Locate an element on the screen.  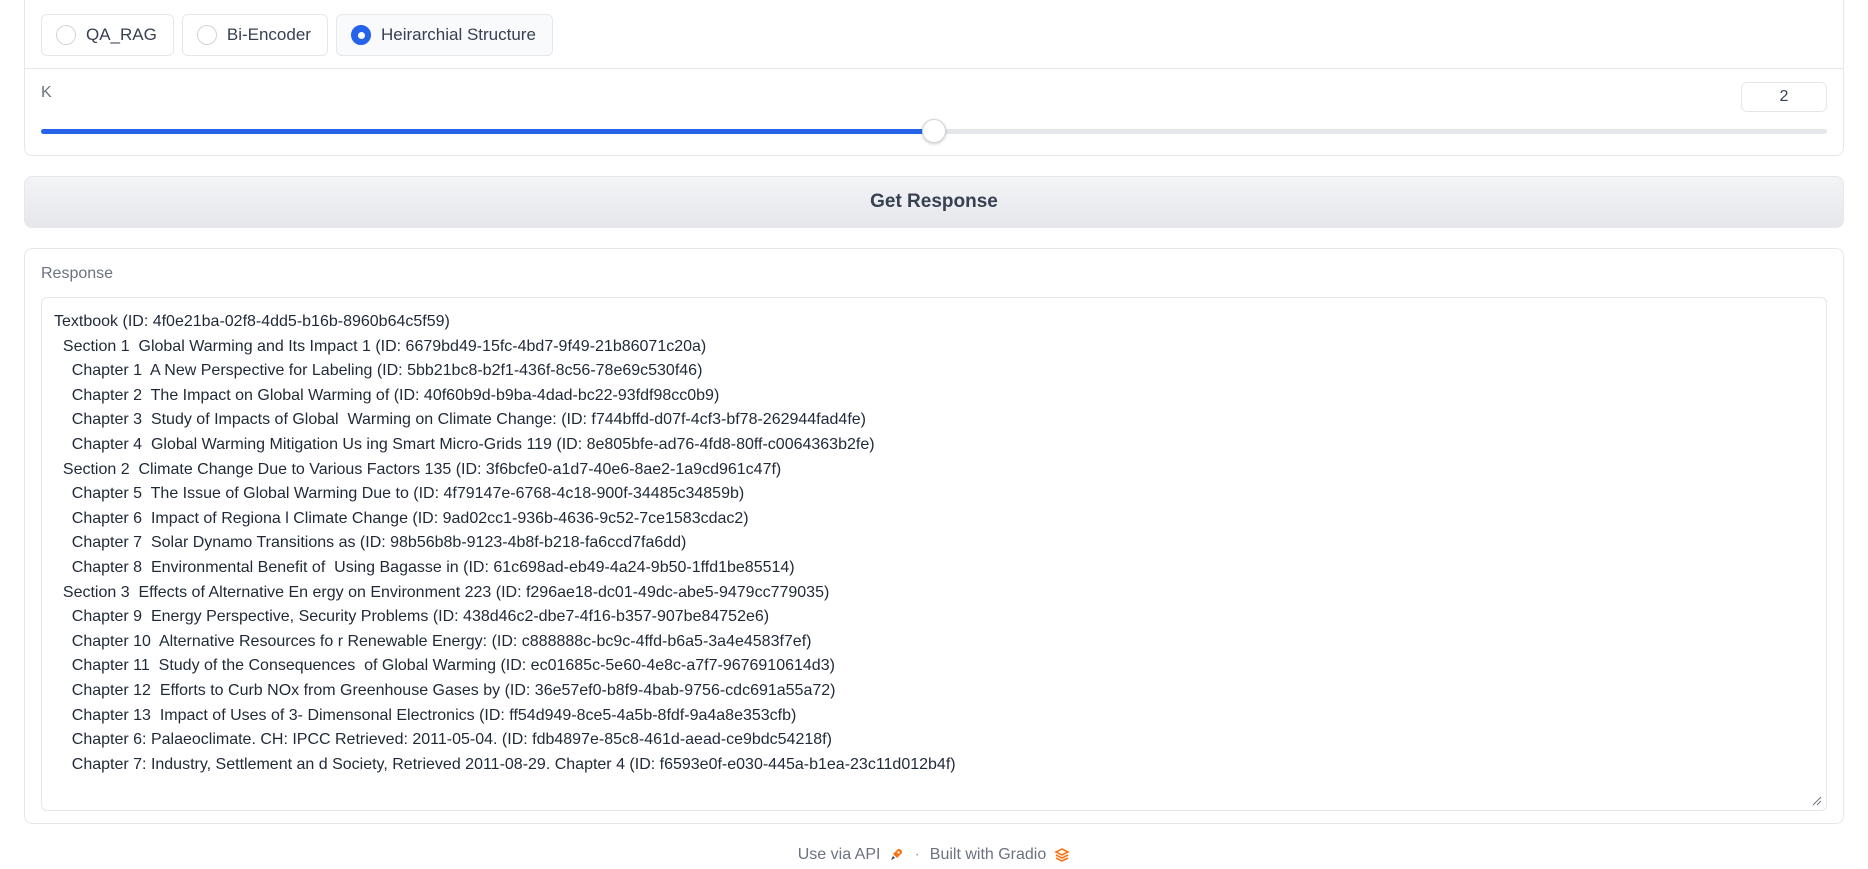
response-label: Response is located at coordinates (77, 273).